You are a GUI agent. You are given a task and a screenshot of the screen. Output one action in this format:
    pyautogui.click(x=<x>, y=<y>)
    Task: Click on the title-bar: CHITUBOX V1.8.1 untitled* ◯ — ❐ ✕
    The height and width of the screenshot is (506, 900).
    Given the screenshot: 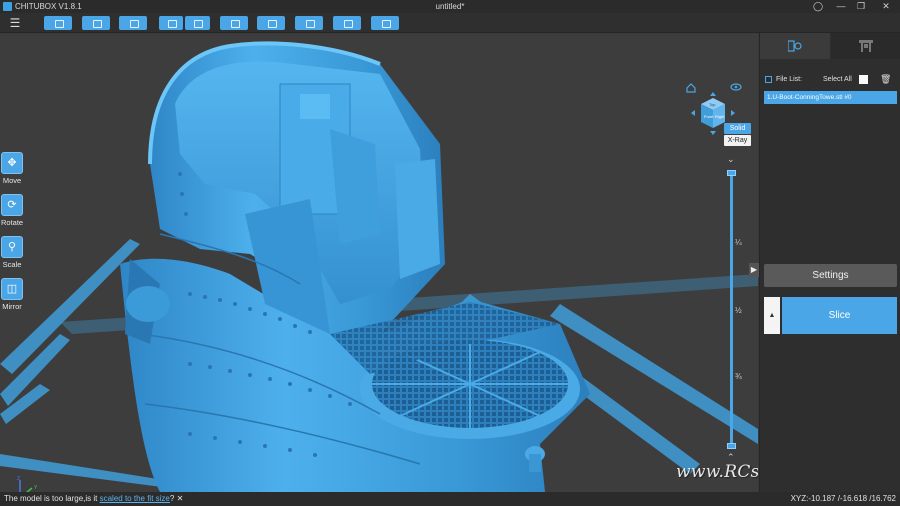 What is the action you would take?
    pyautogui.click(x=450, y=6)
    